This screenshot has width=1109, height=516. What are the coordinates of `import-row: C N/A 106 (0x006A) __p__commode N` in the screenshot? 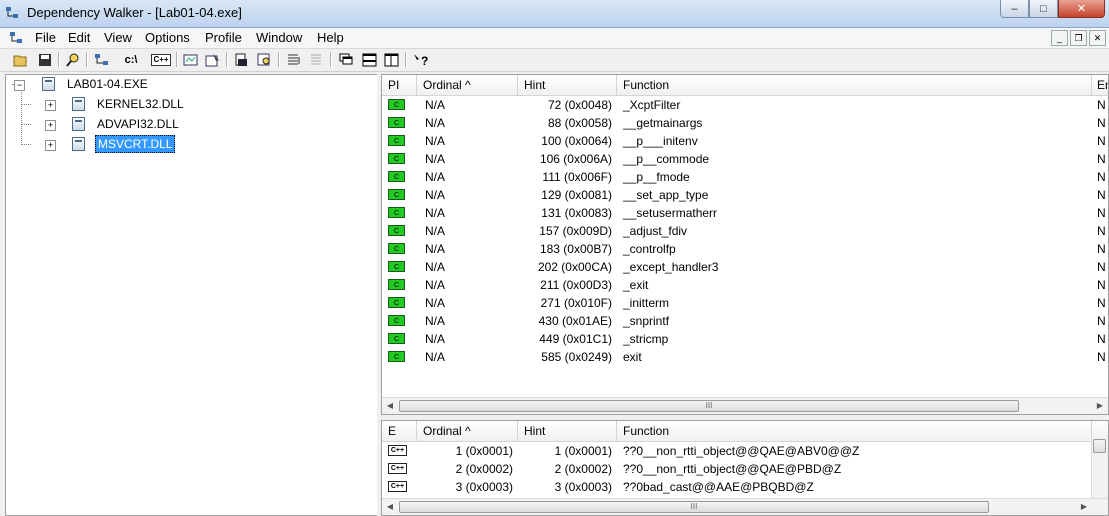 It's located at (745, 159).